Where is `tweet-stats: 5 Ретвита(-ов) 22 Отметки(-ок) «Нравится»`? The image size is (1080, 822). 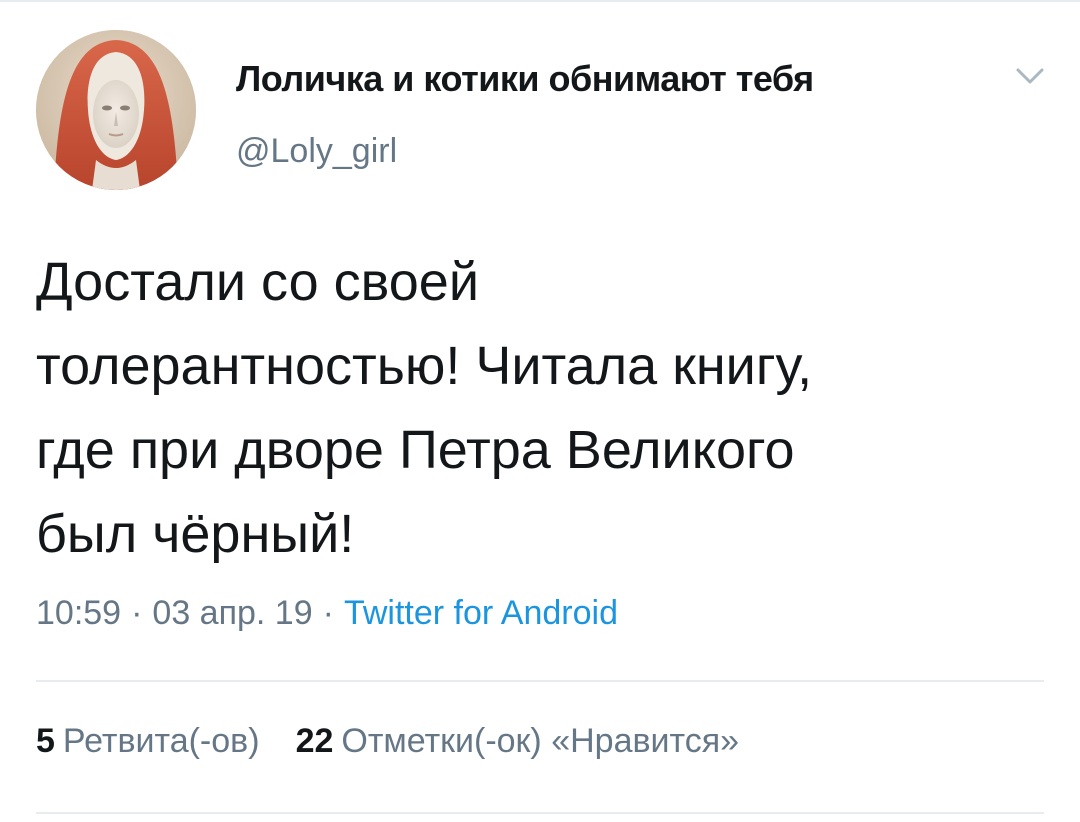
tweet-stats: 5 Ретвита(-ов) 22 Отметки(-ок) «Нравится» is located at coordinates (405, 741).